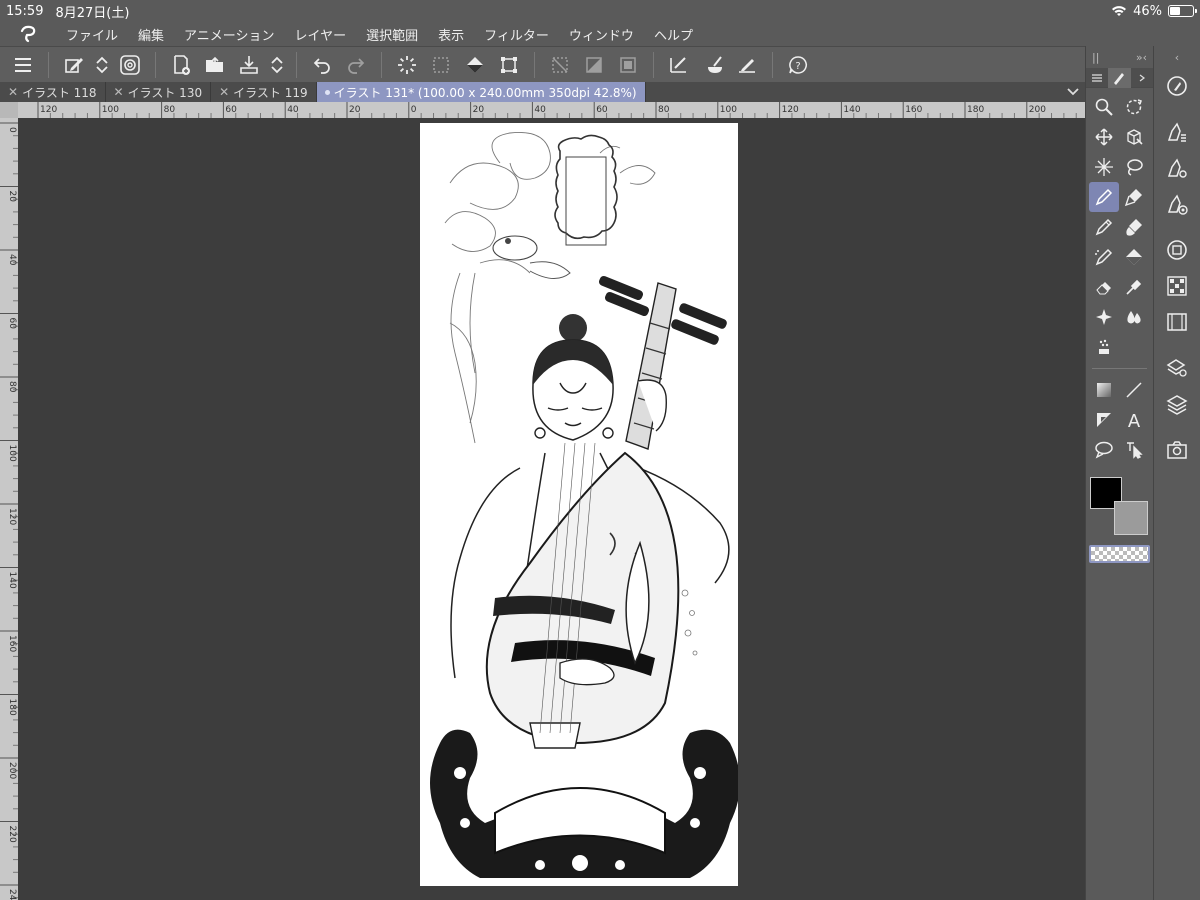 The height and width of the screenshot is (900, 1200). Describe the element at coordinates (1134, 137) in the screenshot. I see `object-icon` at that location.